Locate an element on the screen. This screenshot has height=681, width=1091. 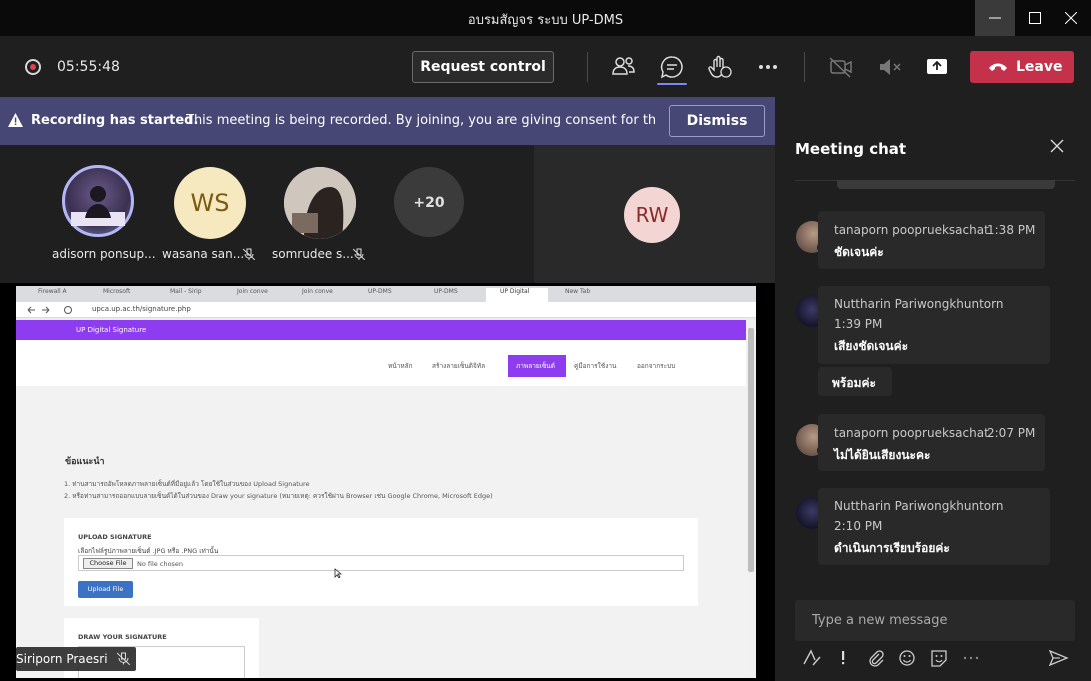
request-control-button: Request control is located at coordinates (483, 67).